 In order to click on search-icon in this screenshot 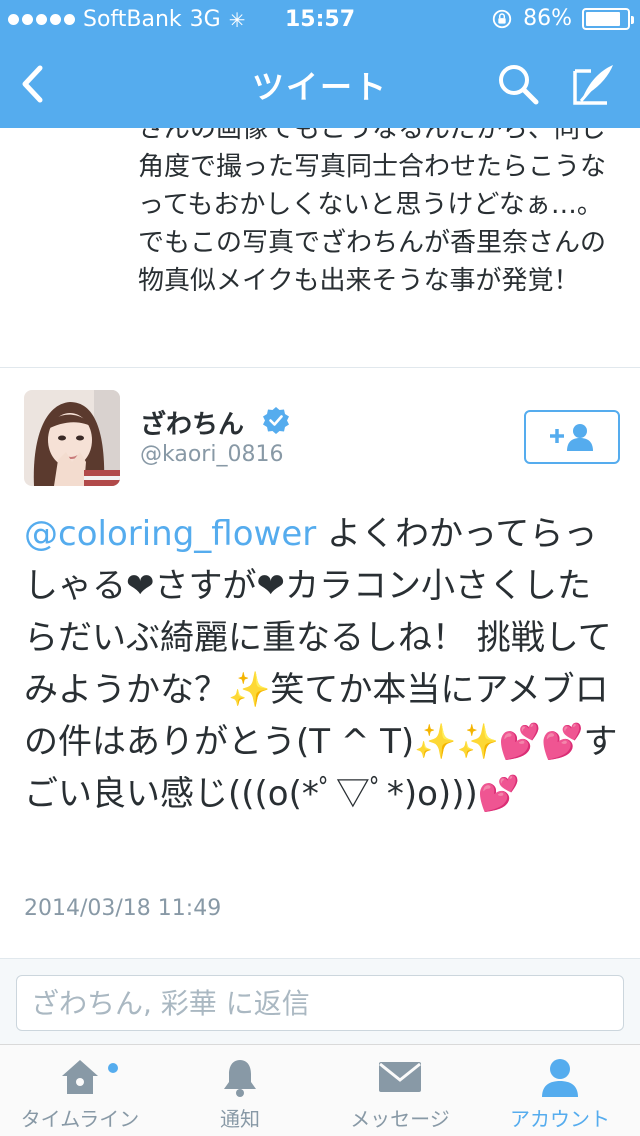, I will do `click(519, 85)`.